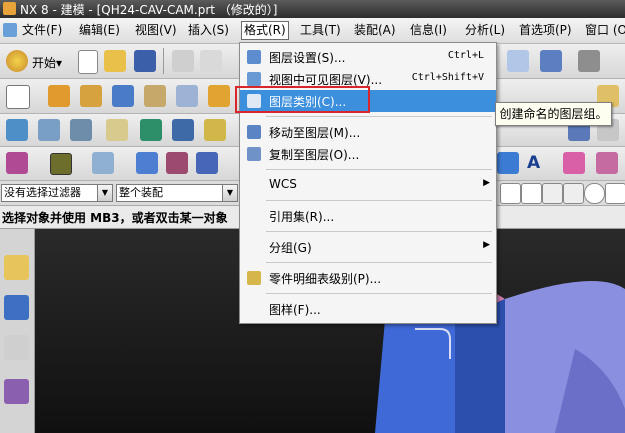  What do you see at coordinates (375, 30) in the screenshot?
I see `menu-assemblies: 装配(A)` at bounding box center [375, 30].